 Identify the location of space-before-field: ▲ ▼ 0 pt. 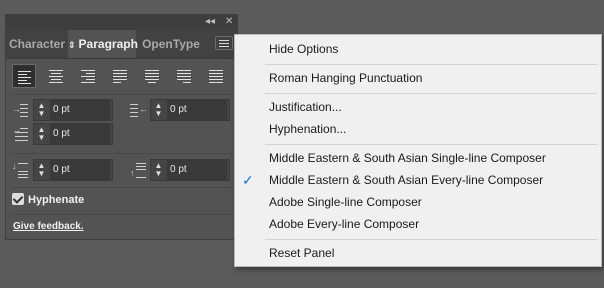
(73, 170).